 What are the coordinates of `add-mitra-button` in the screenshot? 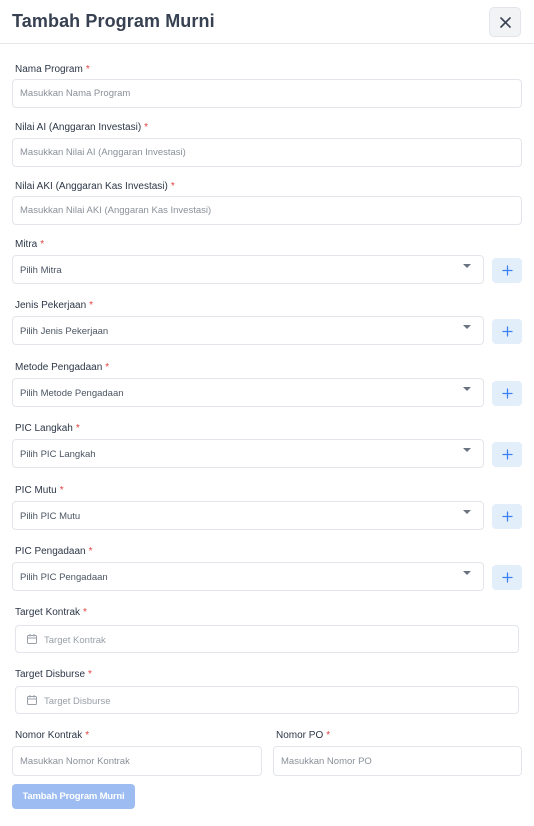 It's located at (507, 270).